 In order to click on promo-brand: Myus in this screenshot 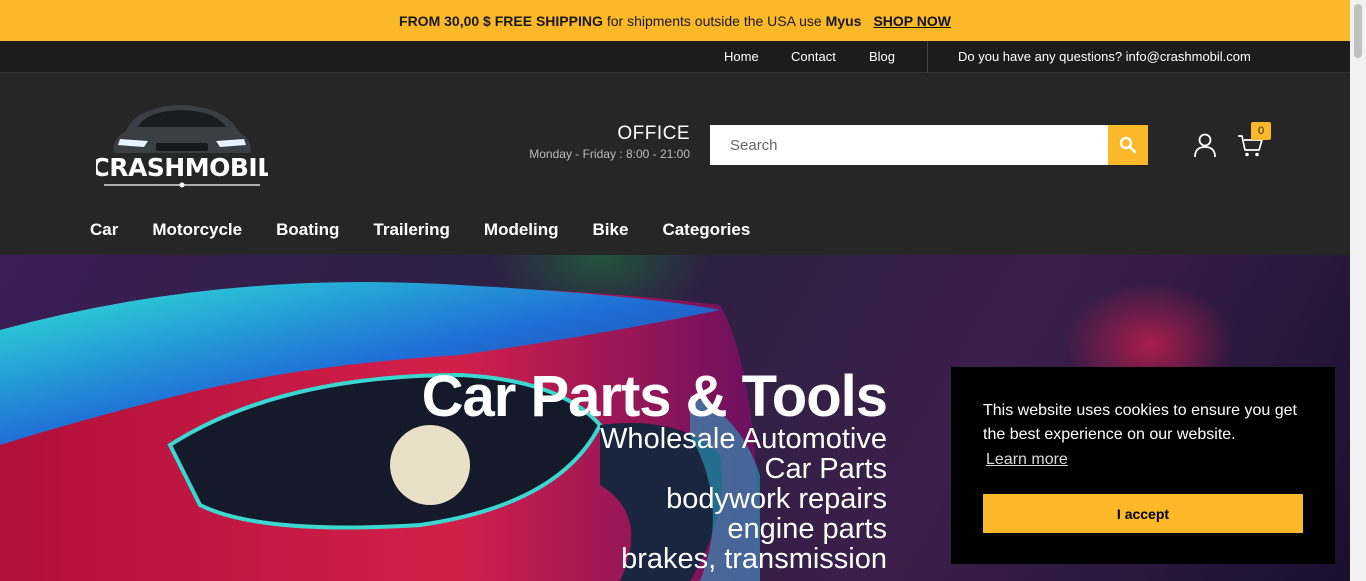, I will do `click(843, 20)`.